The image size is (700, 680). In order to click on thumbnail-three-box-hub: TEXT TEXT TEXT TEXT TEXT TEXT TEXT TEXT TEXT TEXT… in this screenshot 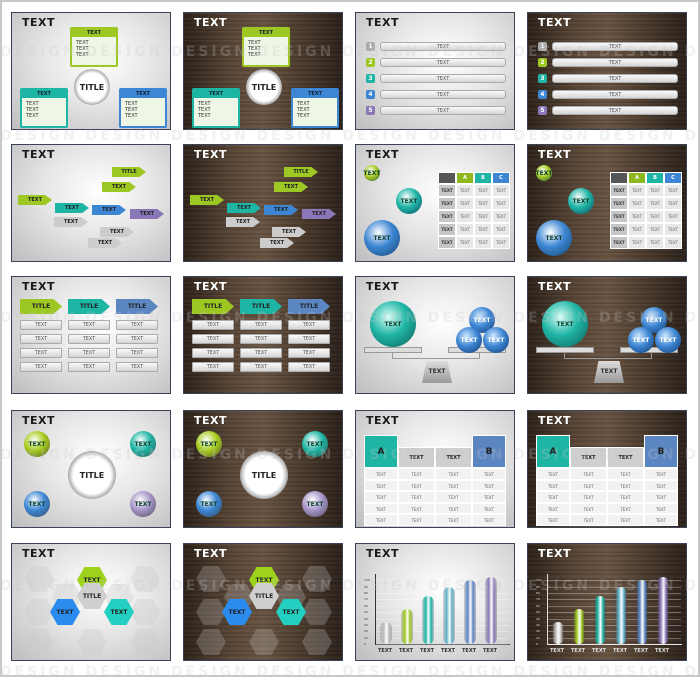, I will do `click(91, 71)`.